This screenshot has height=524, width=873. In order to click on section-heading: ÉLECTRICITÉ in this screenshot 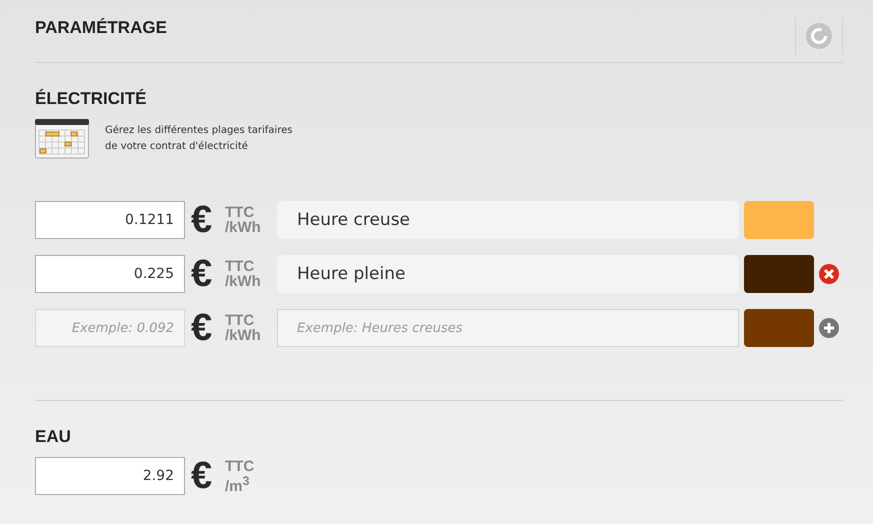, I will do `click(91, 99)`.